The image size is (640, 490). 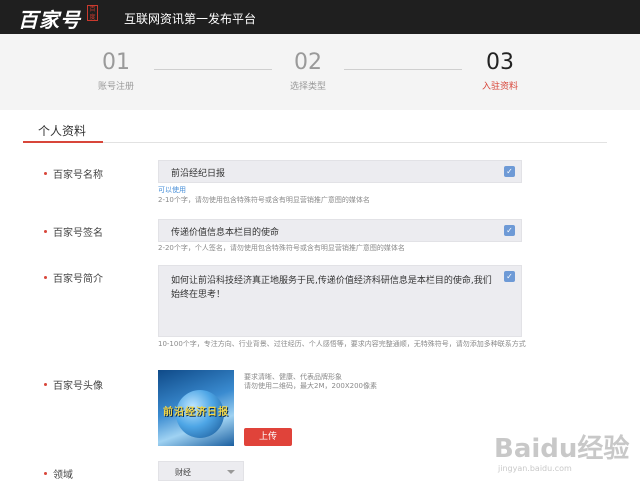 I want to click on intro-label: 百家号简介, so click(x=73, y=277).